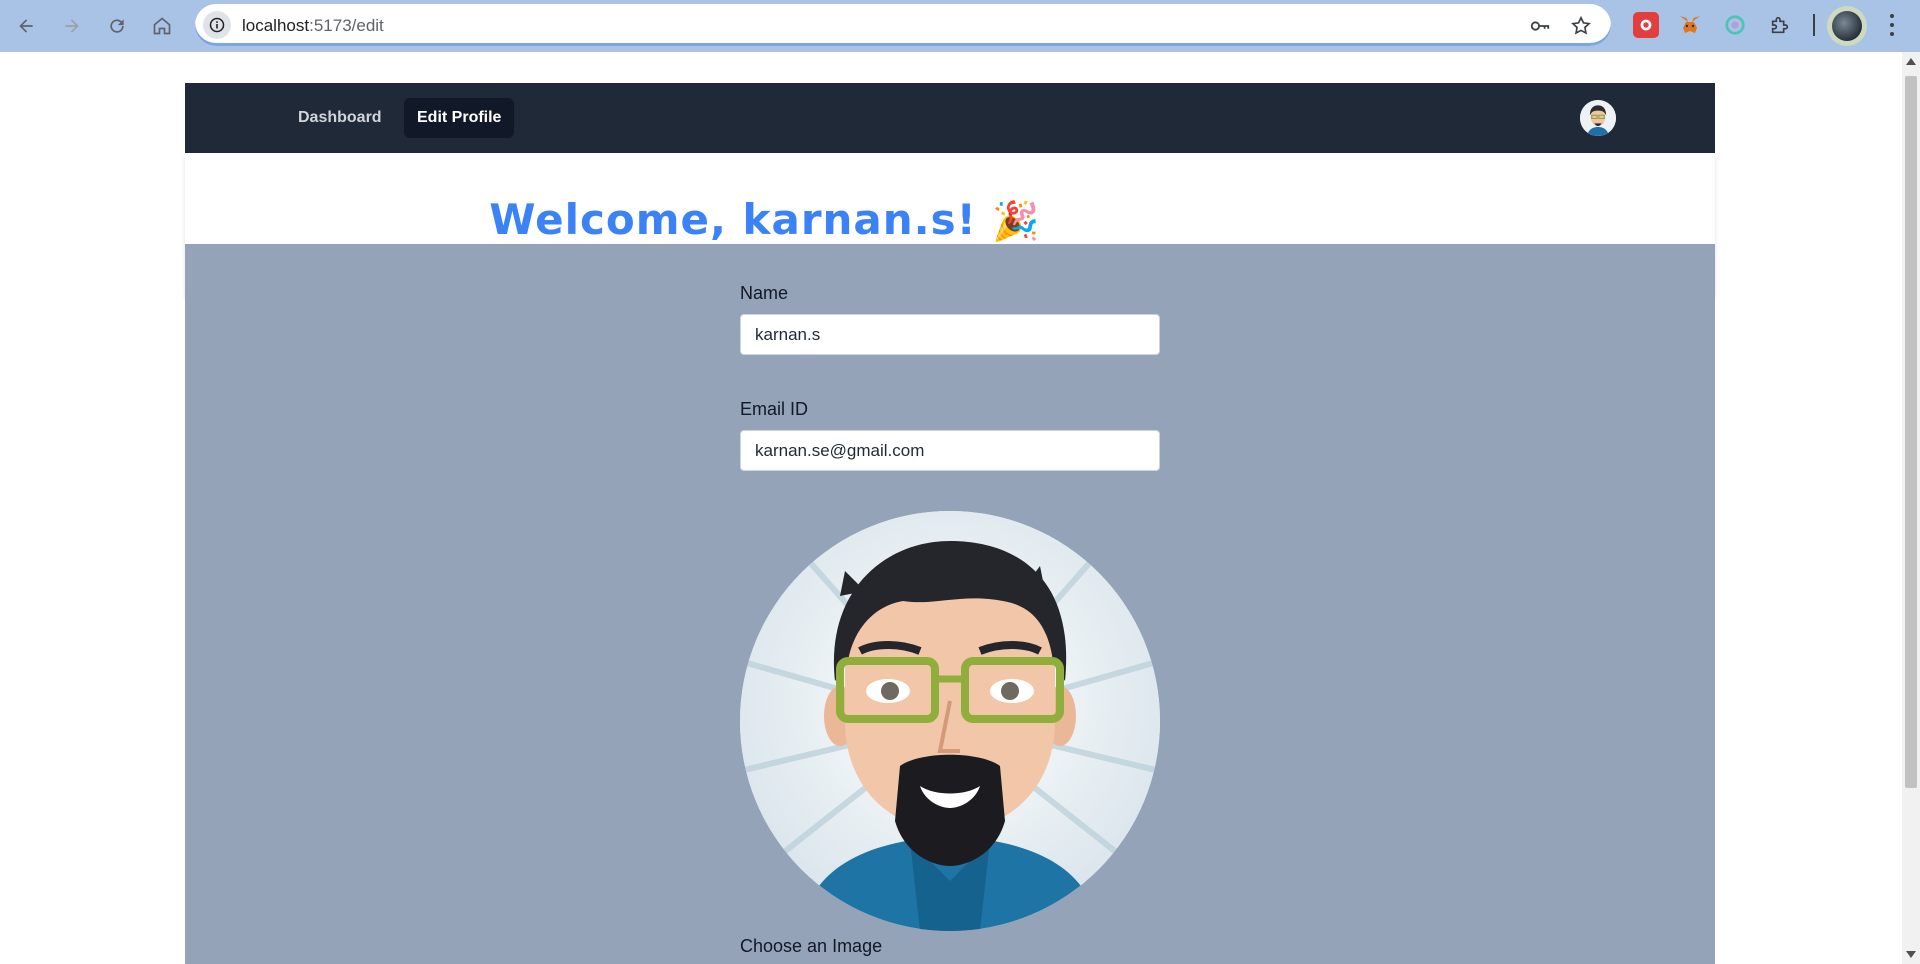 The height and width of the screenshot is (964, 1920). I want to click on scrollbar-thumb, so click(1911, 432).